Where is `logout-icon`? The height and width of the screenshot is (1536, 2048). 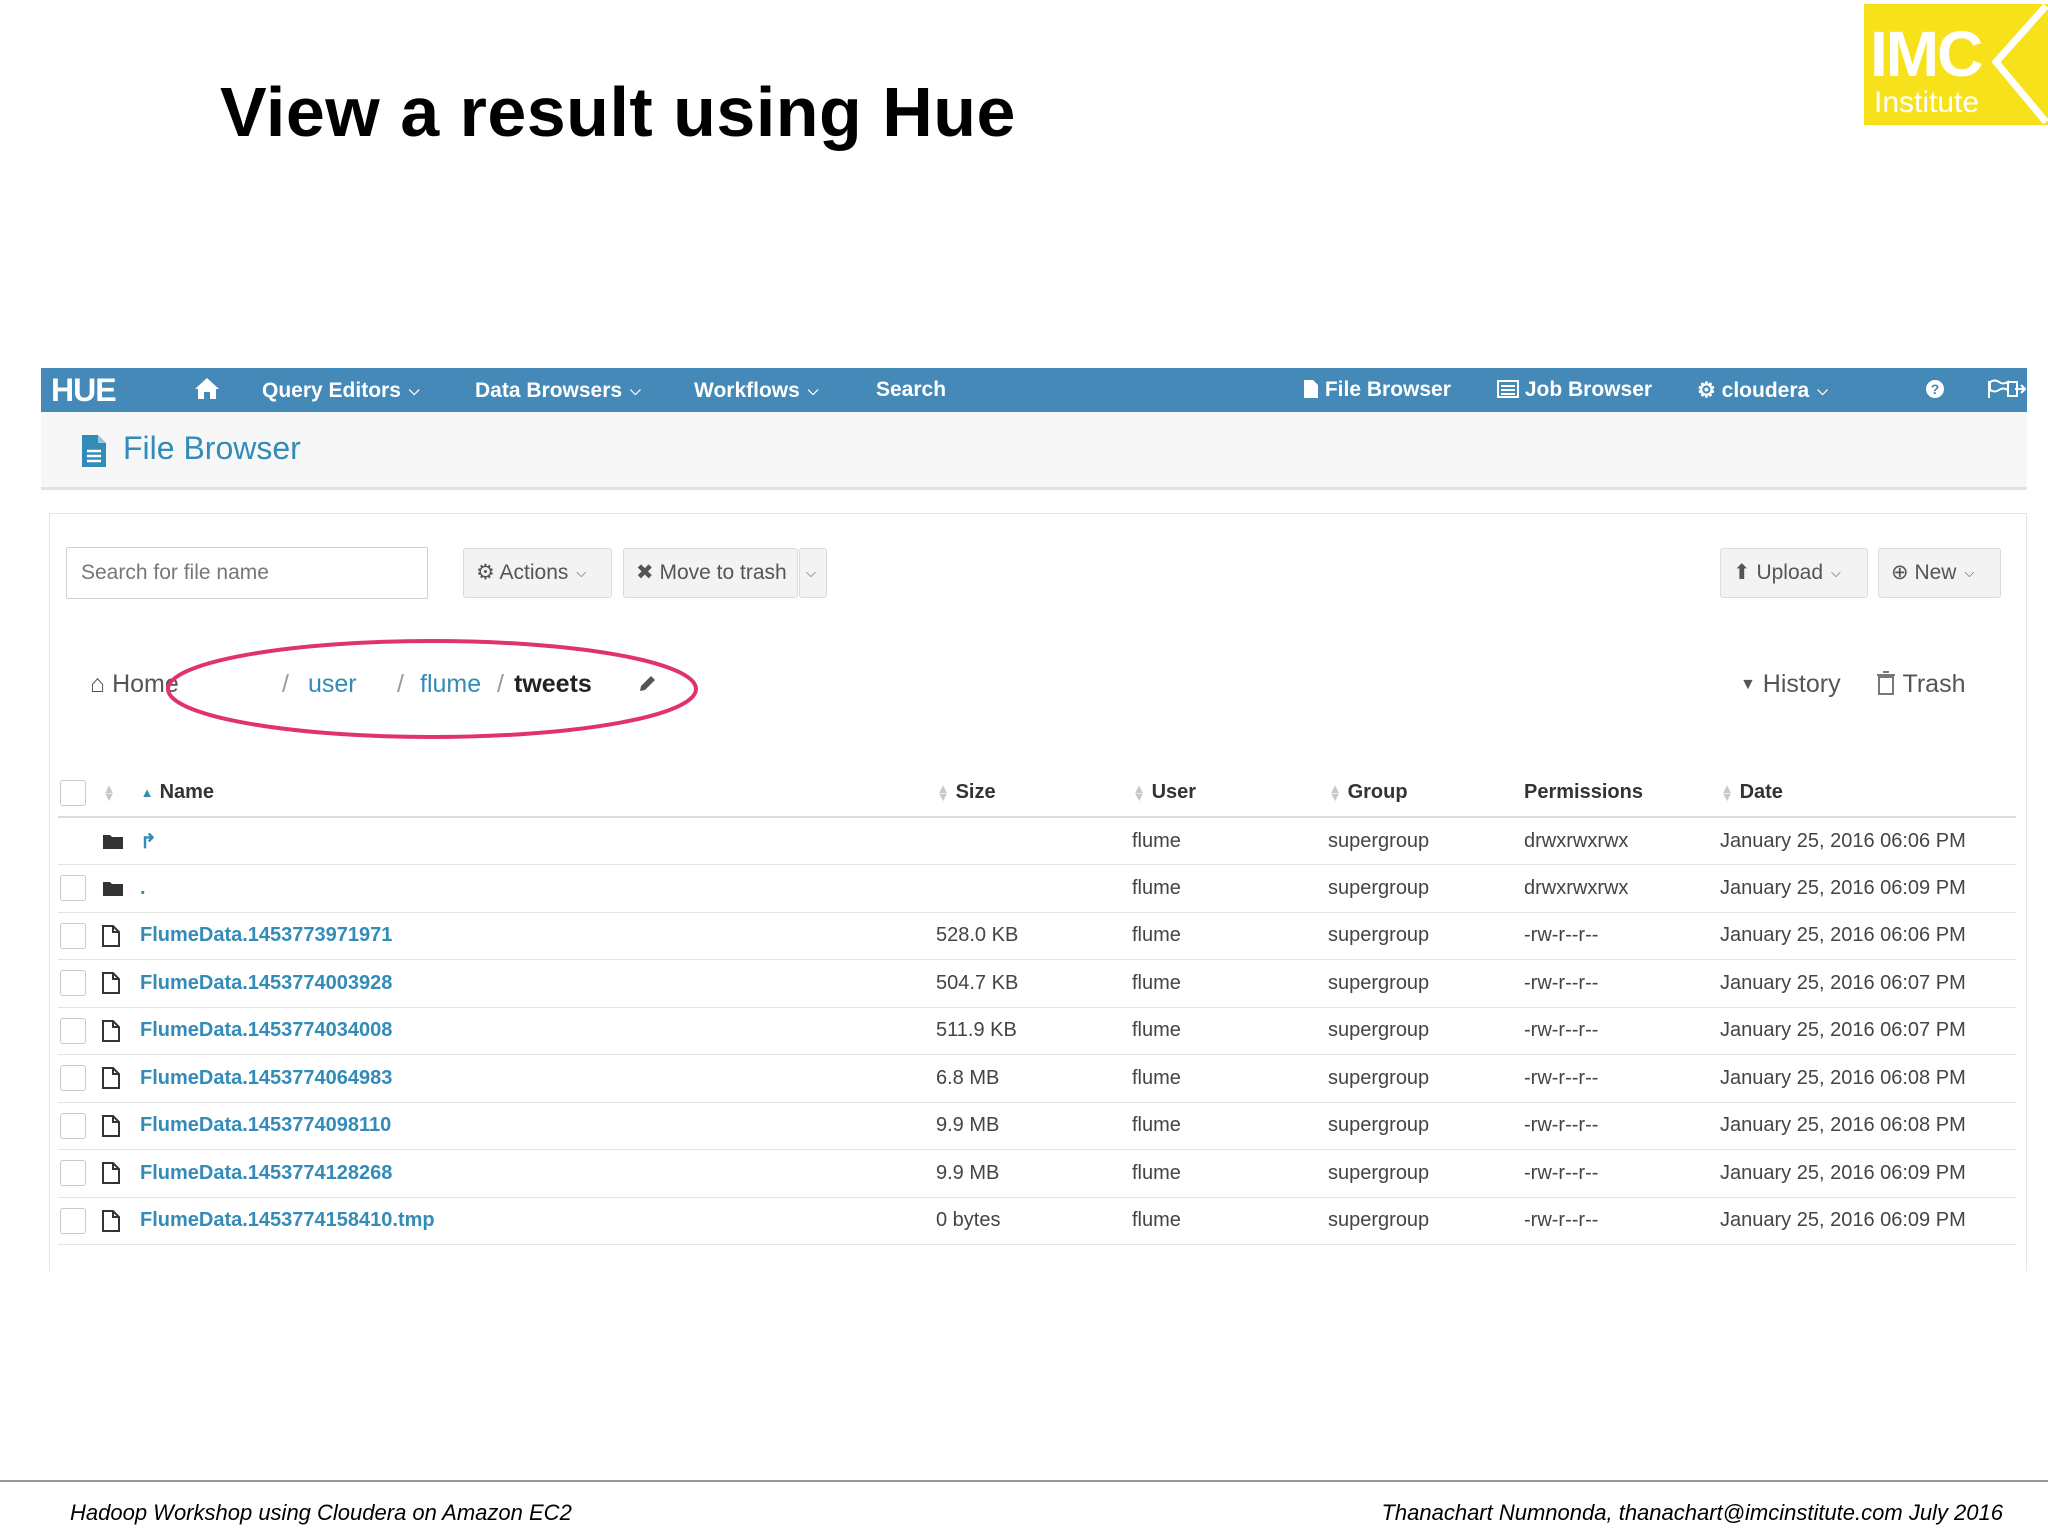 logout-icon is located at coordinates (2017, 390).